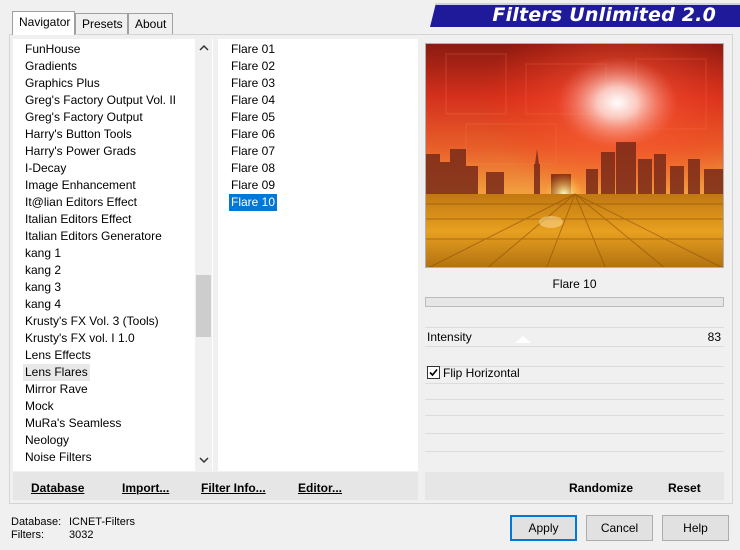  What do you see at coordinates (695, 528) in the screenshot?
I see `help-button: Help` at bounding box center [695, 528].